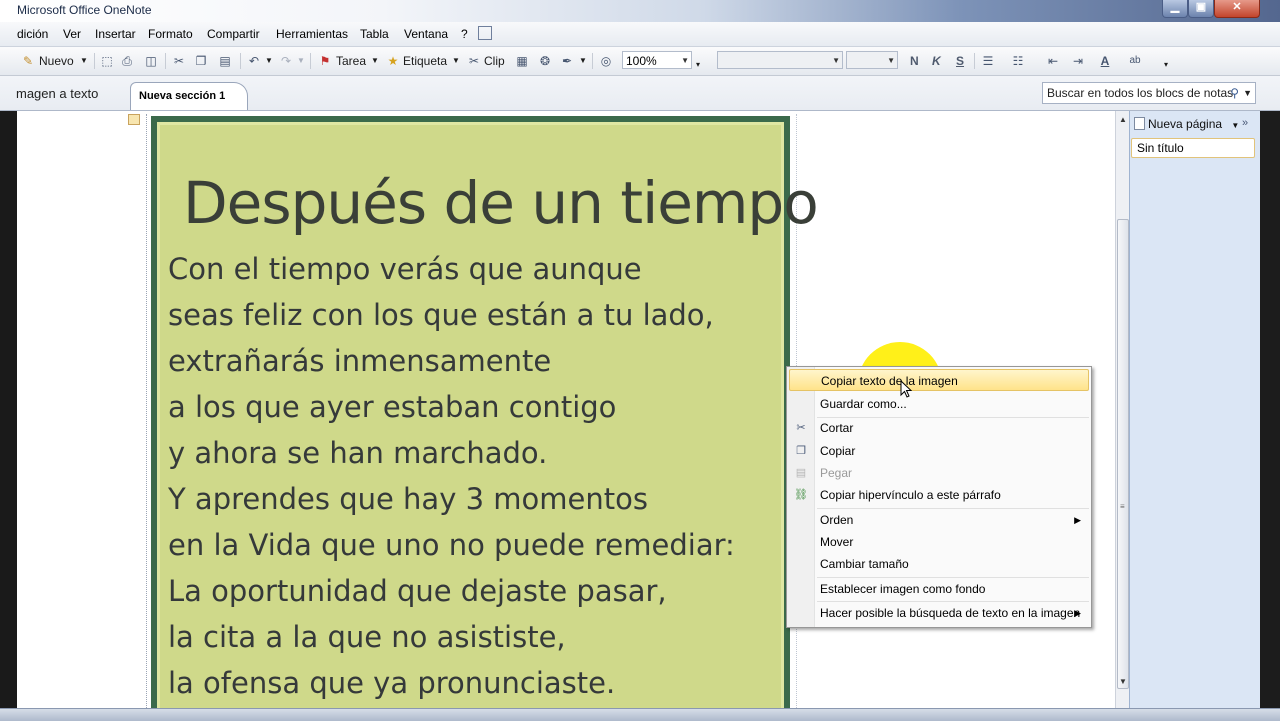 The image size is (1280, 721). I want to click on restore-window-icon, so click(485, 33).